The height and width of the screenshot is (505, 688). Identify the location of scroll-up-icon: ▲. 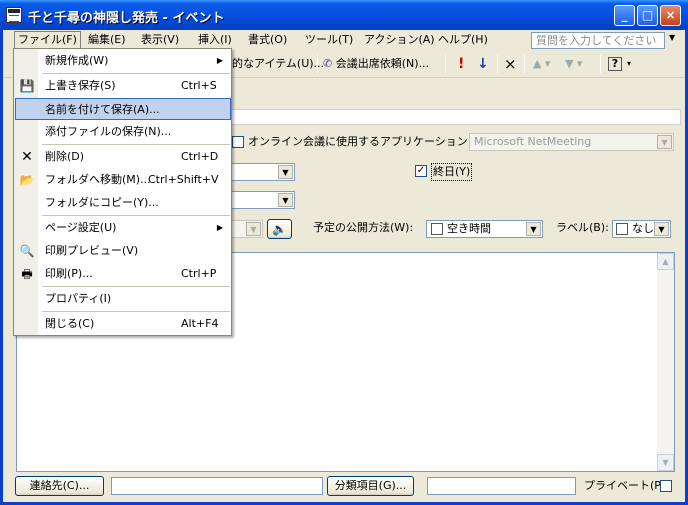
(665, 261).